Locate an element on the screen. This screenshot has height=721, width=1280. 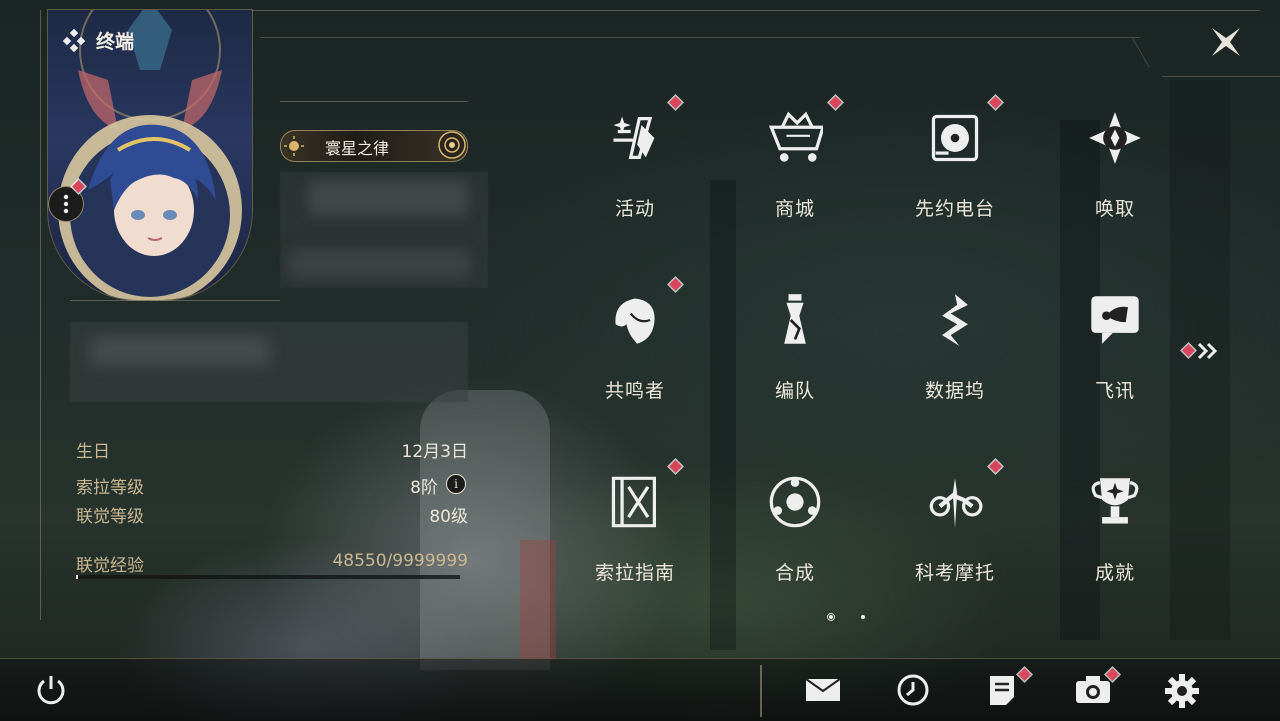
menu-item-label: 合成 is located at coordinates (794, 573).